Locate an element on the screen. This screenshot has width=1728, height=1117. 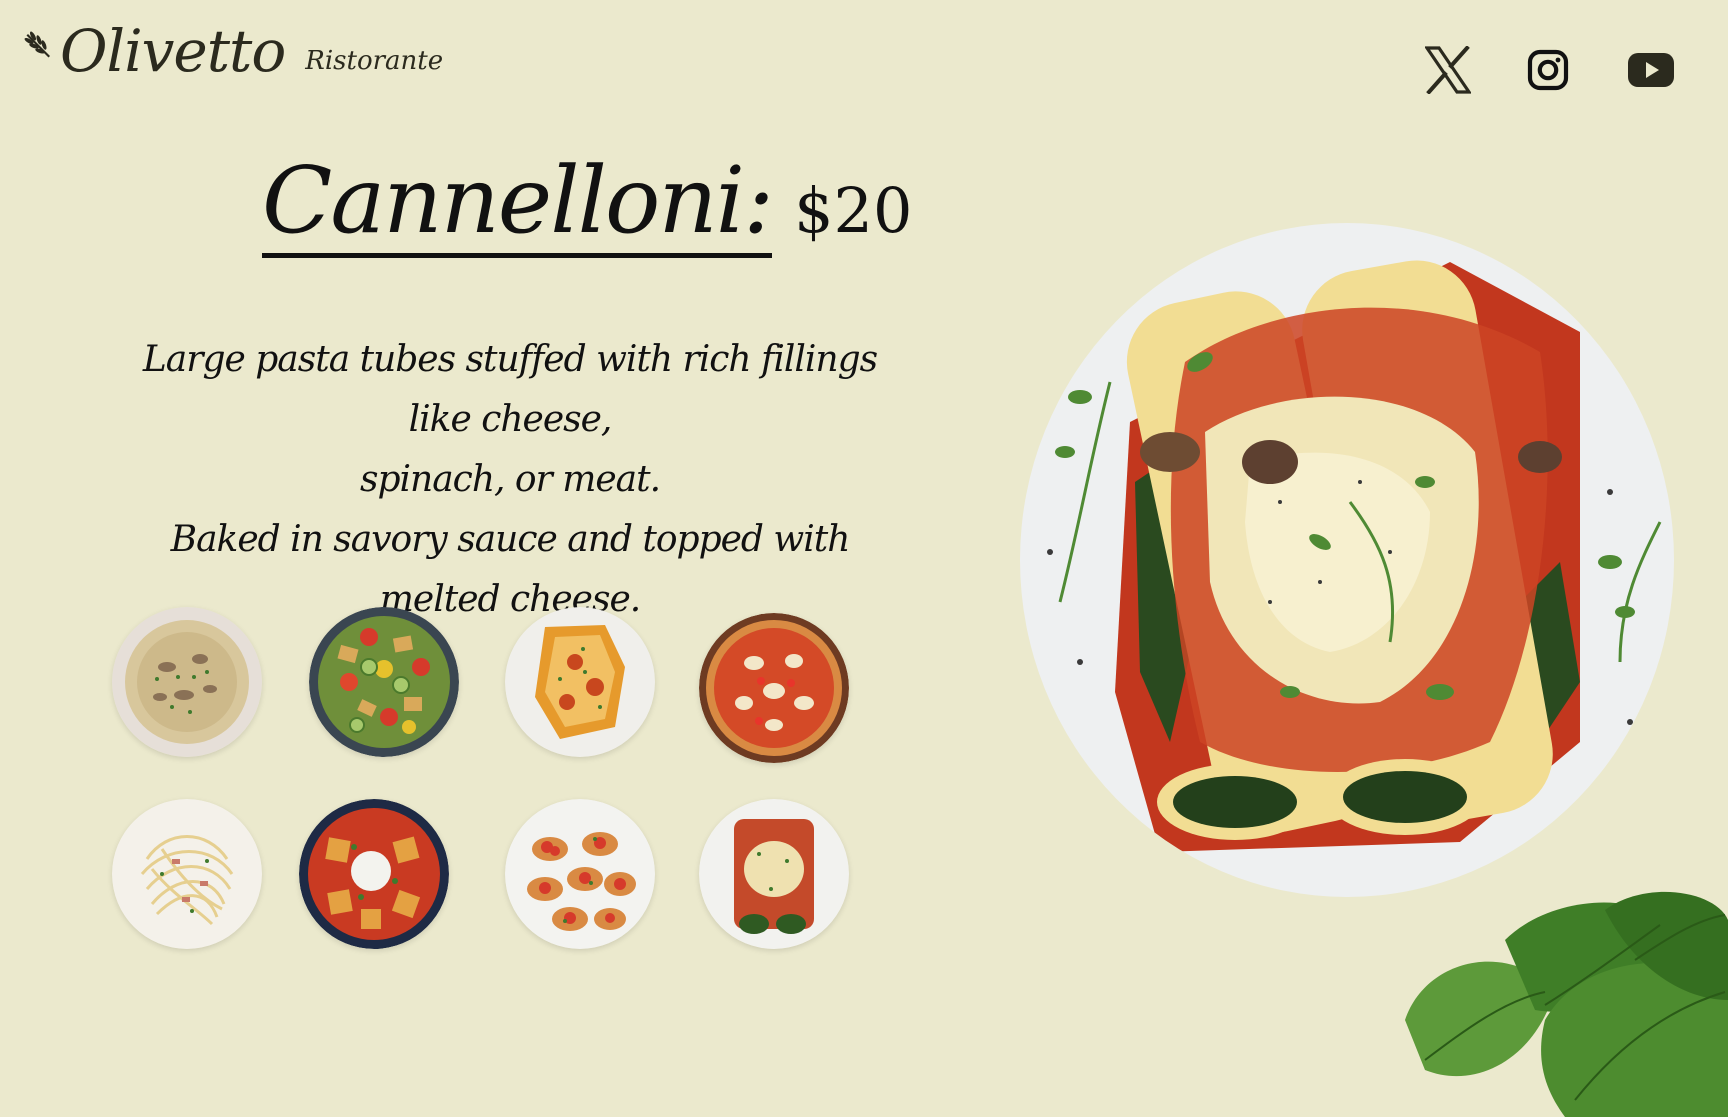
olive-branch-icon is located at coordinates (37, 44).